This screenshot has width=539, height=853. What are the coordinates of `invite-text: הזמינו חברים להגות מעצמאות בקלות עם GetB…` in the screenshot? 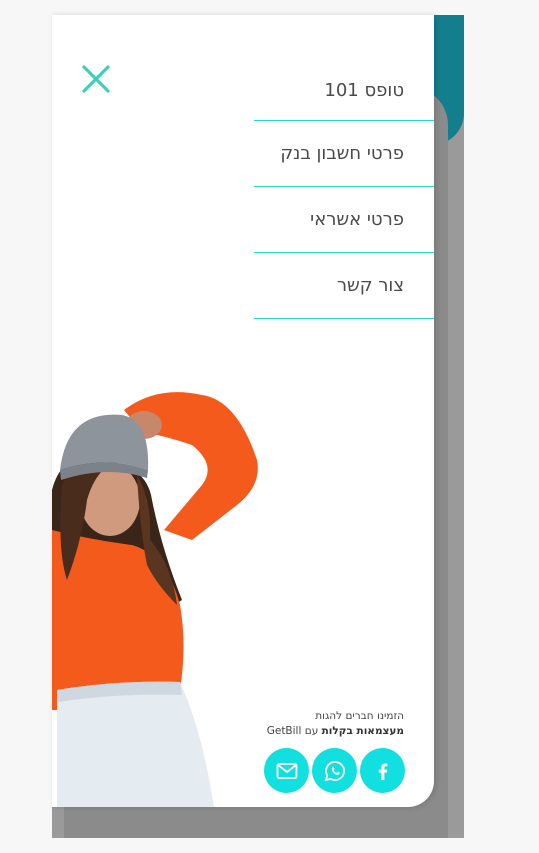 It's located at (335, 724).